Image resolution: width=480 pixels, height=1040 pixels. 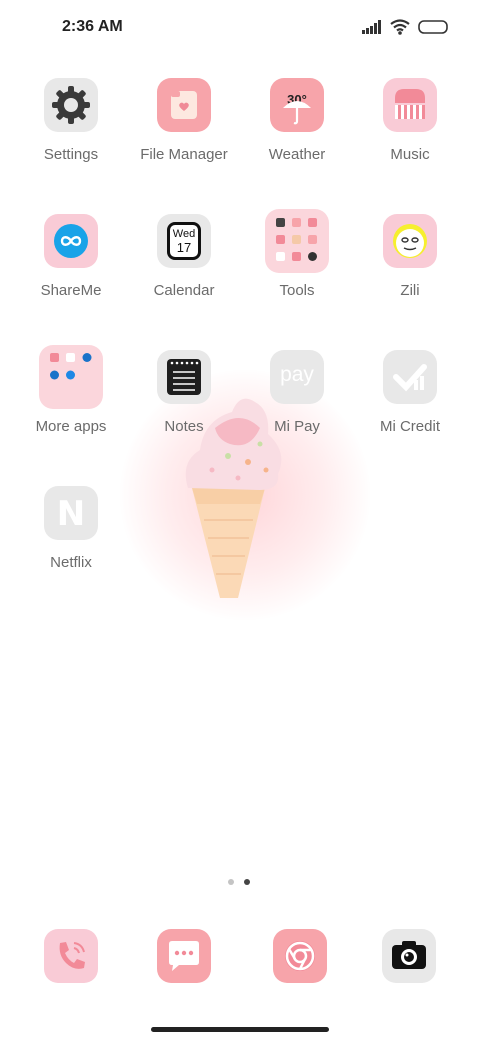 I want to click on folder-icon, so click(x=184, y=105).